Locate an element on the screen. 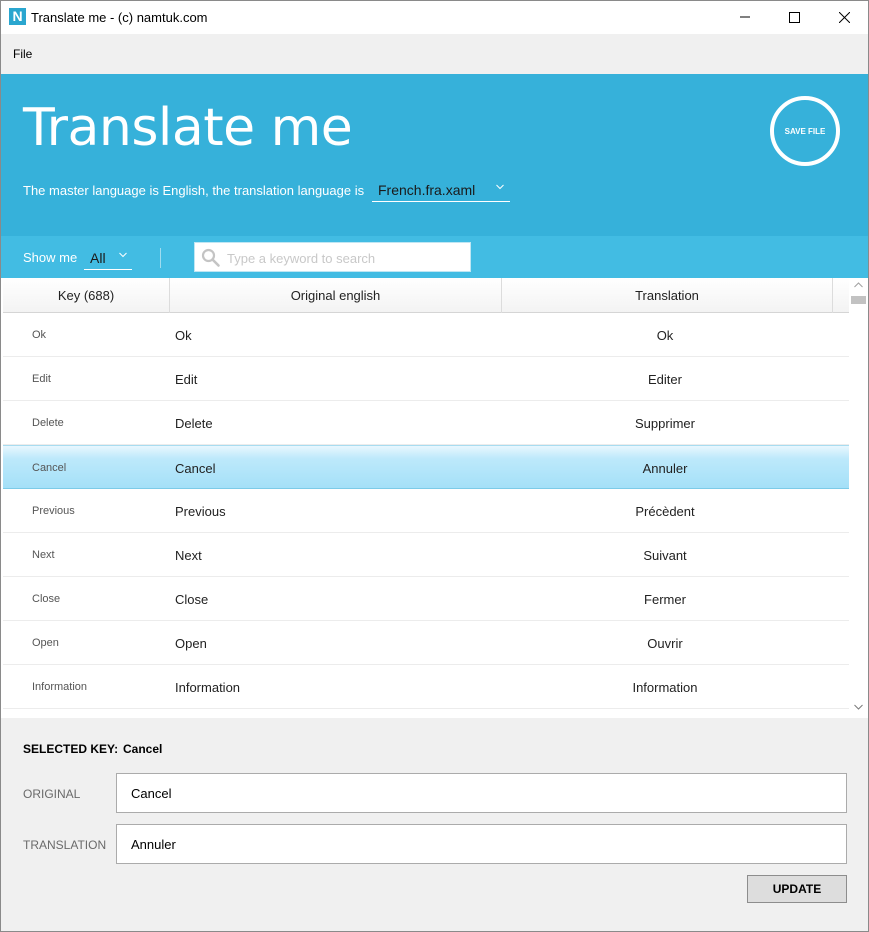  scrollbar-thumb is located at coordinates (858, 300).